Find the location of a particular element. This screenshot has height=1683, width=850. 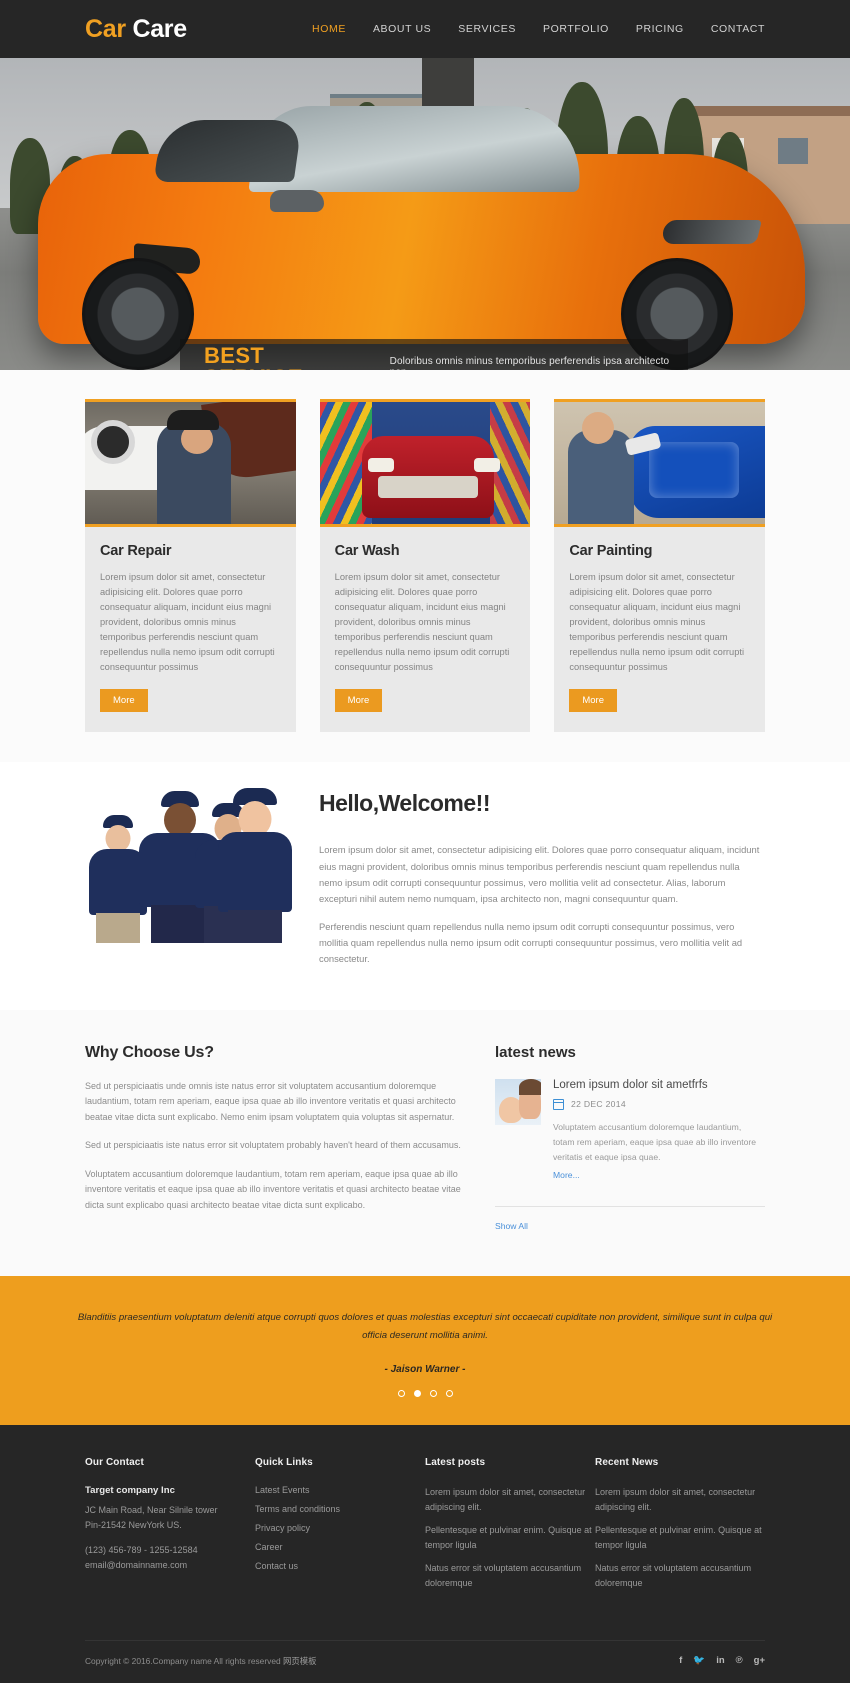

logo-text-car: Car is located at coordinates (105, 28).